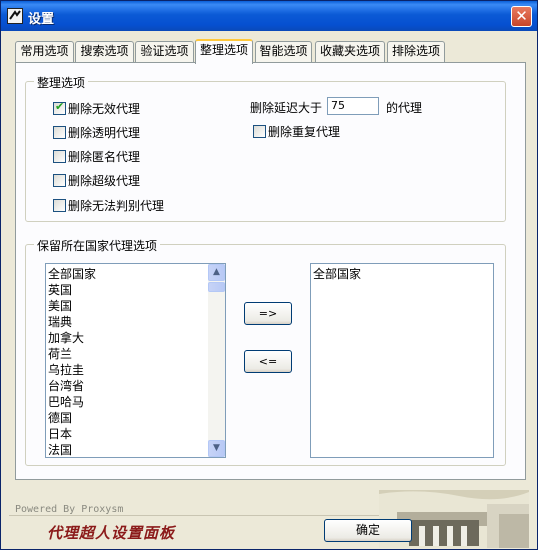 Image resolution: width=538 pixels, height=550 pixels. What do you see at coordinates (59, 180) in the screenshot?
I see `remove-super-checkbox` at bounding box center [59, 180].